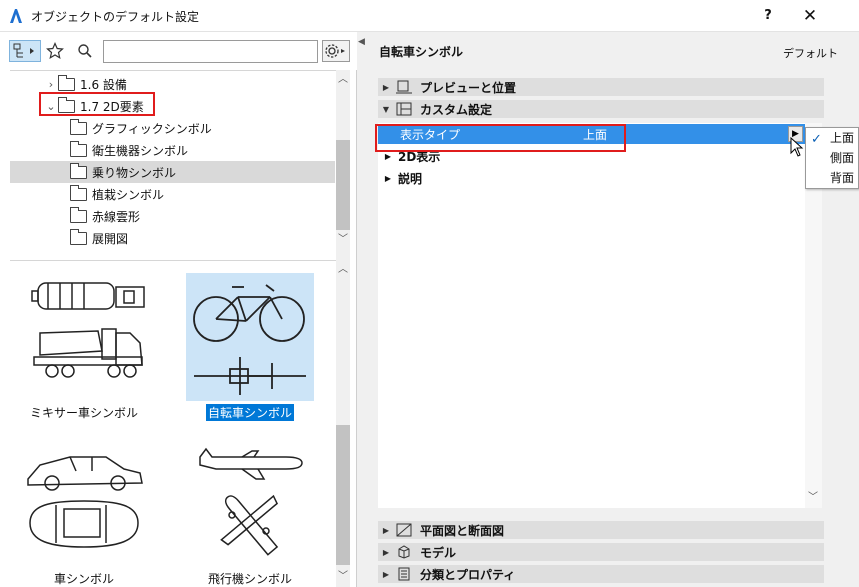  I want to click on panel-label: プレビューと位置, so click(468, 87).